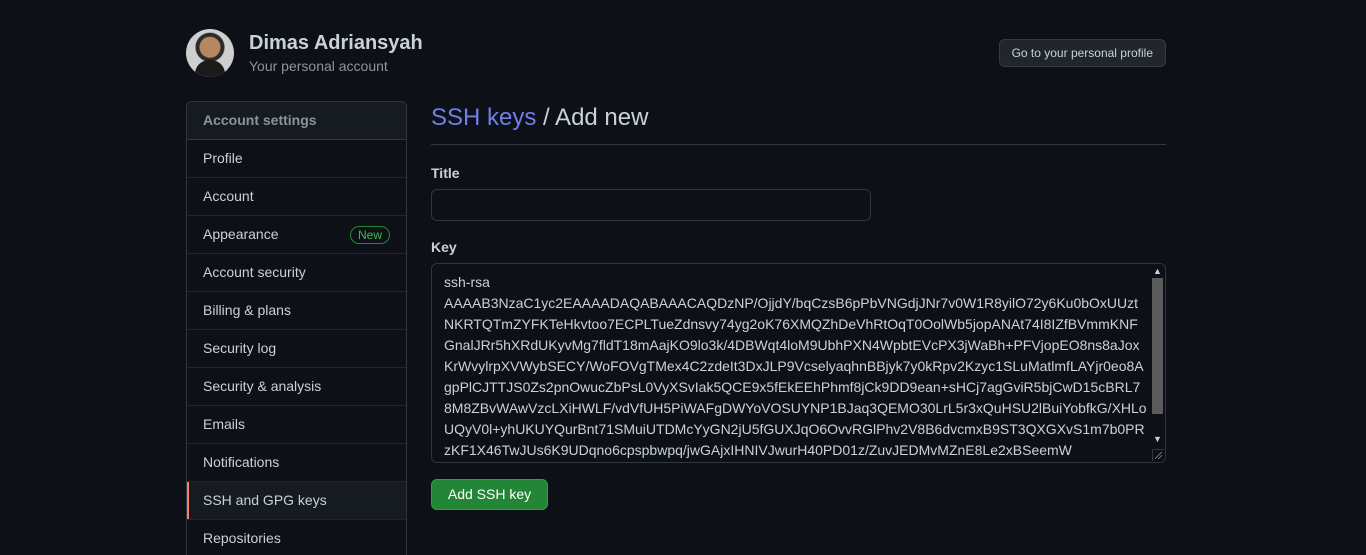 This screenshot has width=1366, height=555. What do you see at coordinates (254, 272) in the screenshot?
I see `sidebar-item-label: Account security` at bounding box center [254, 272].